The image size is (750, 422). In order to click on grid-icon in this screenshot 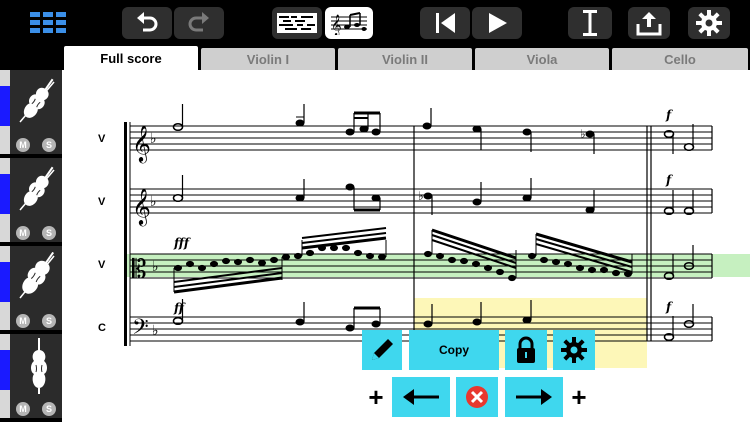, I will do `click(48, 22)`.